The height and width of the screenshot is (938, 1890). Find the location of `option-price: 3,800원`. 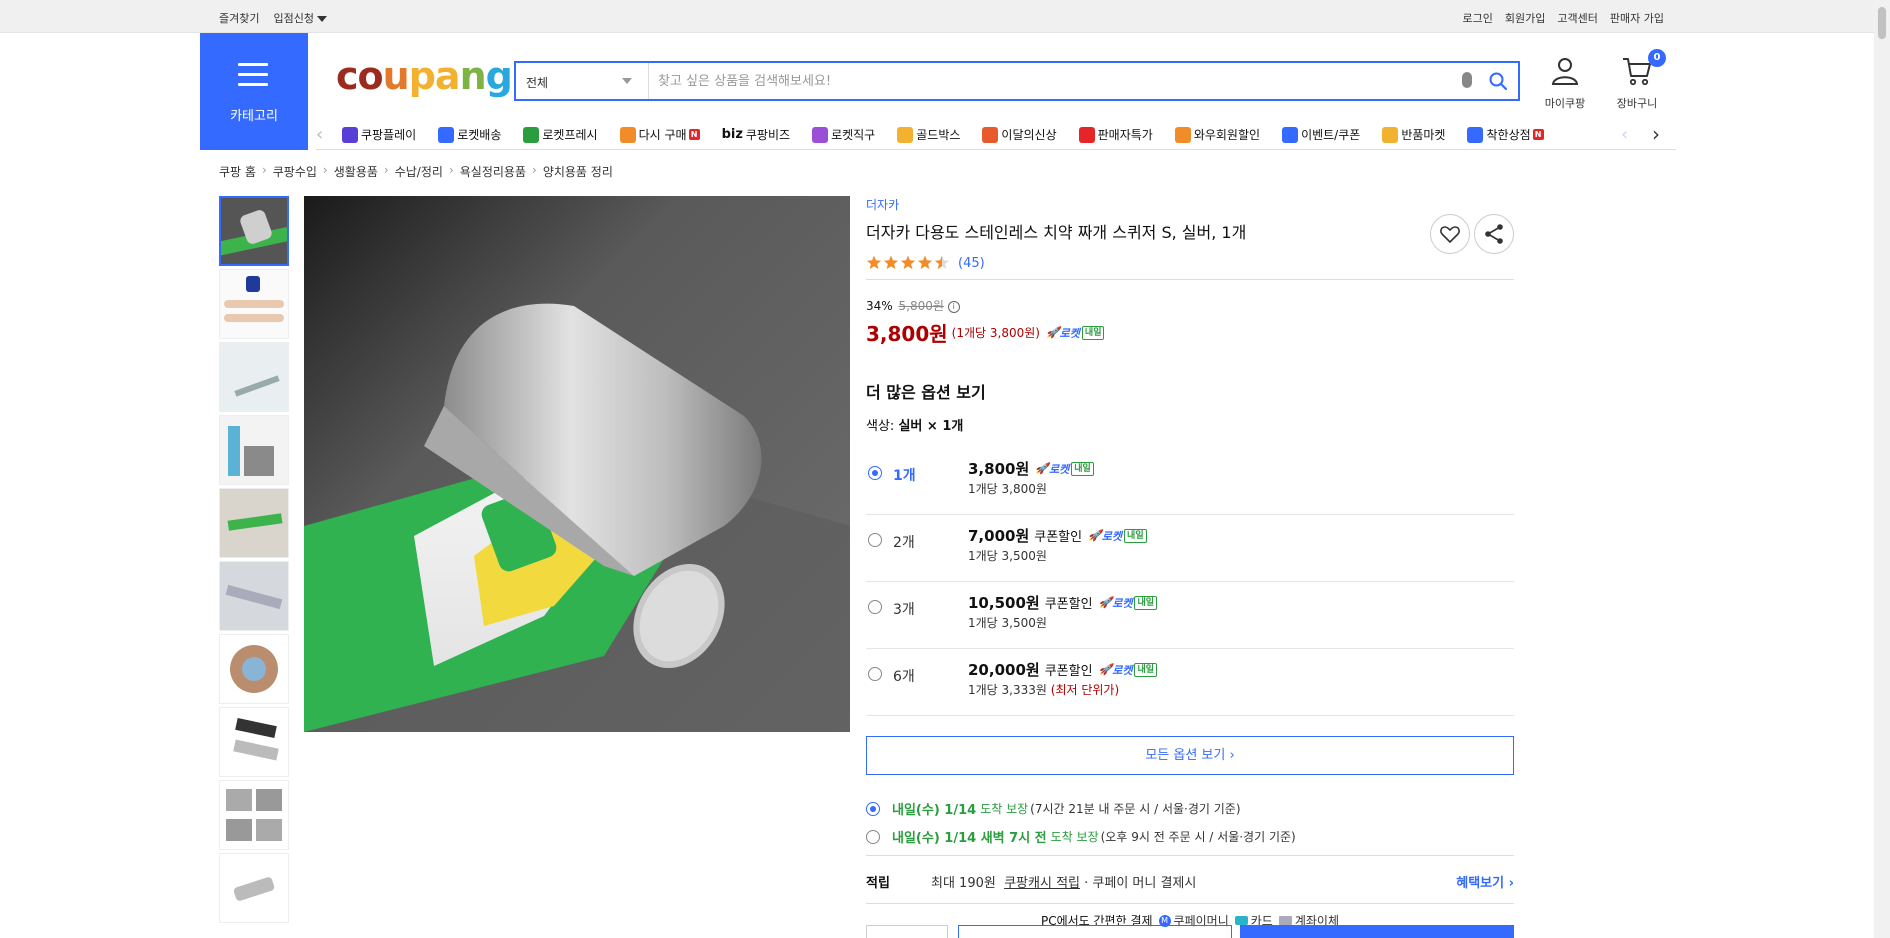

option-price: 3,800원 is located at coordinates (999, 469).